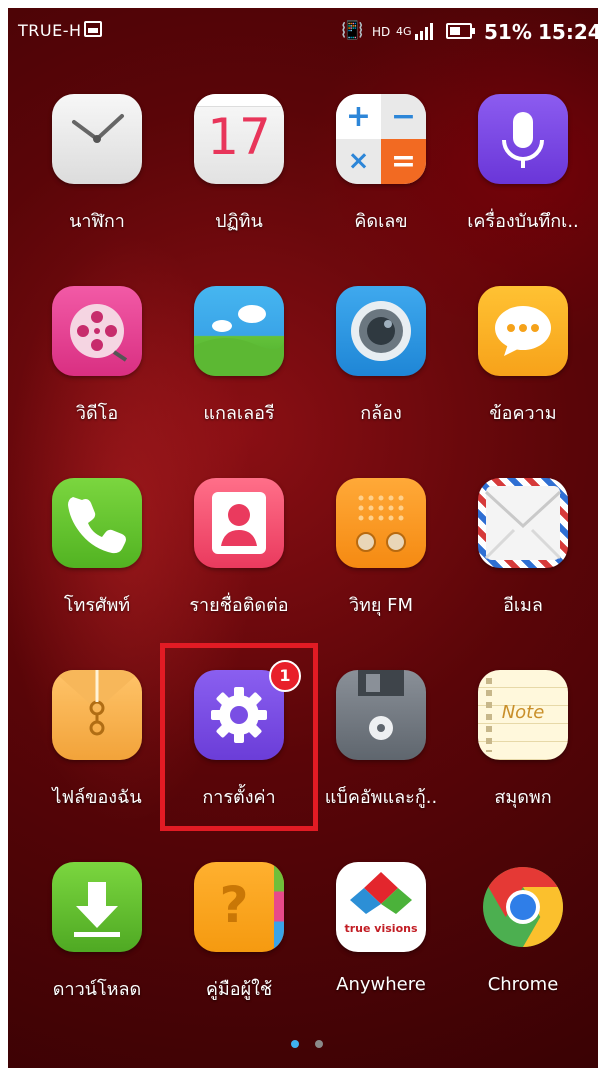 The image size is (605, 1075). I want to click on app-email: อีเมล, so click(523, 573).